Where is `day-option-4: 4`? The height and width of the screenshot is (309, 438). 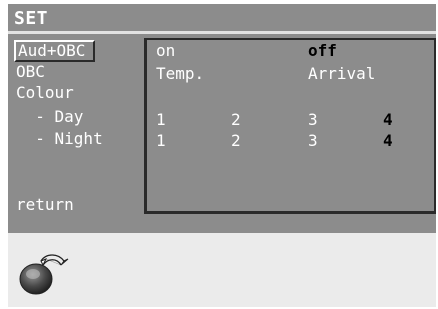
day-option-4: 4 is located at coordinates (388, 120).